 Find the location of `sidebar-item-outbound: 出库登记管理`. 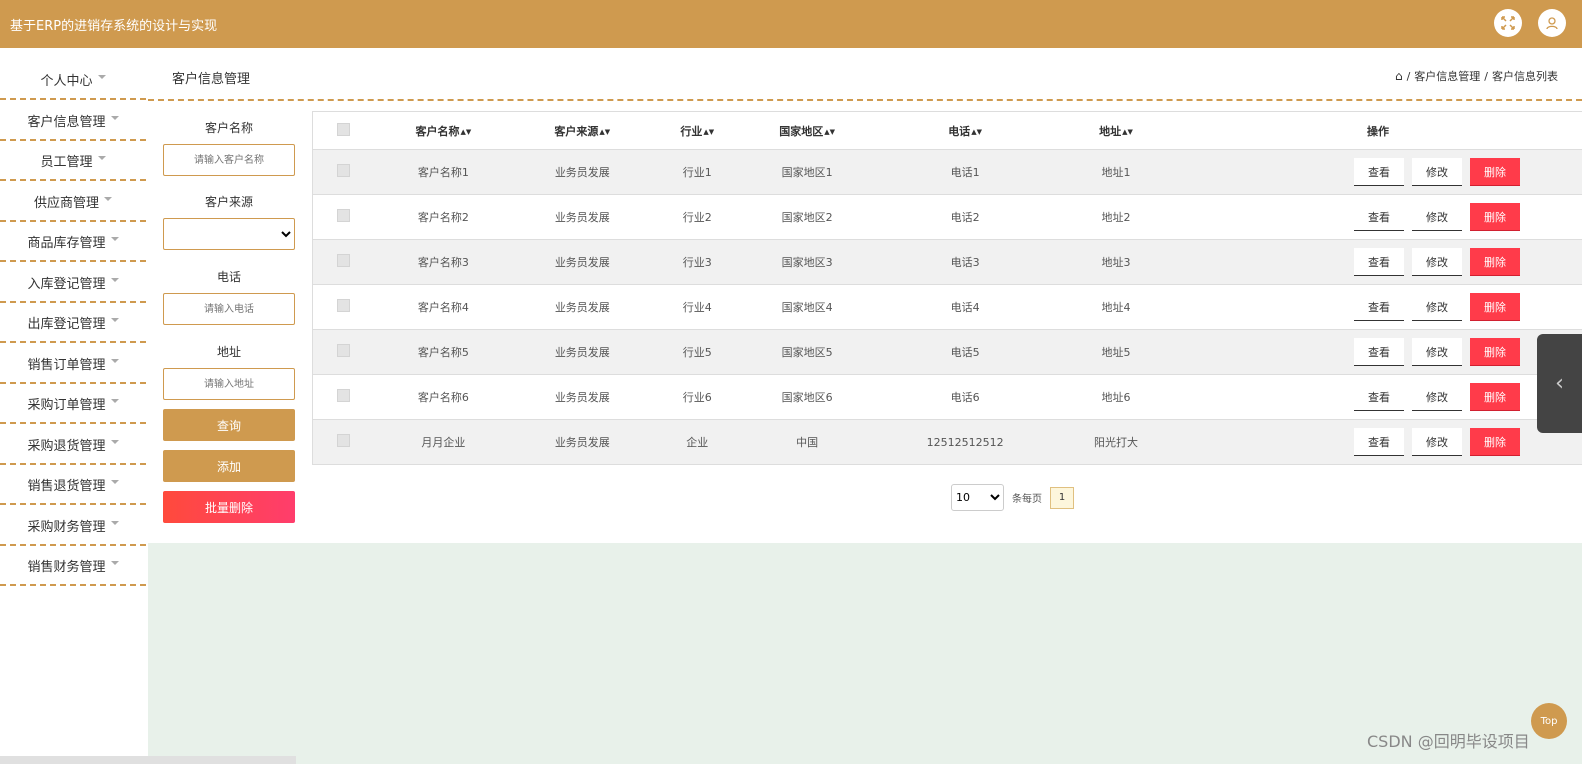

sidebar-item-outbound: 出库登记管理 is located at coordinates (73, 323).